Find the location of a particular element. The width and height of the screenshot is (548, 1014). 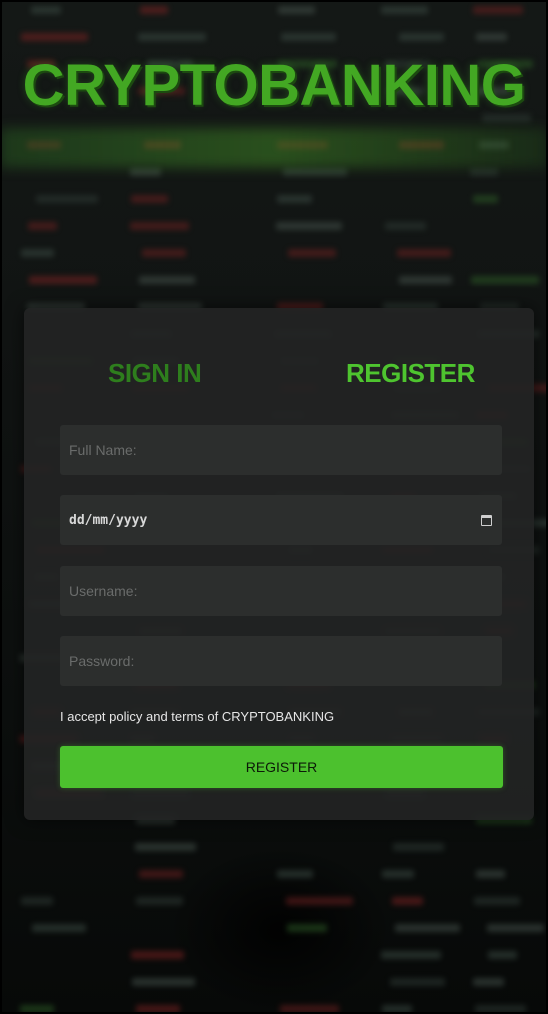

background-highlight-row is located at coordinates (274, 148).